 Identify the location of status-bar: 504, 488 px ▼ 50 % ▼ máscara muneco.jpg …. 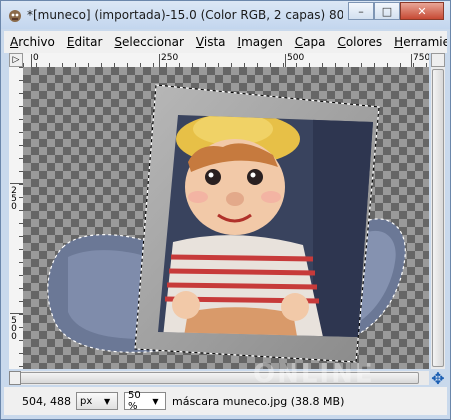
(225, 401).